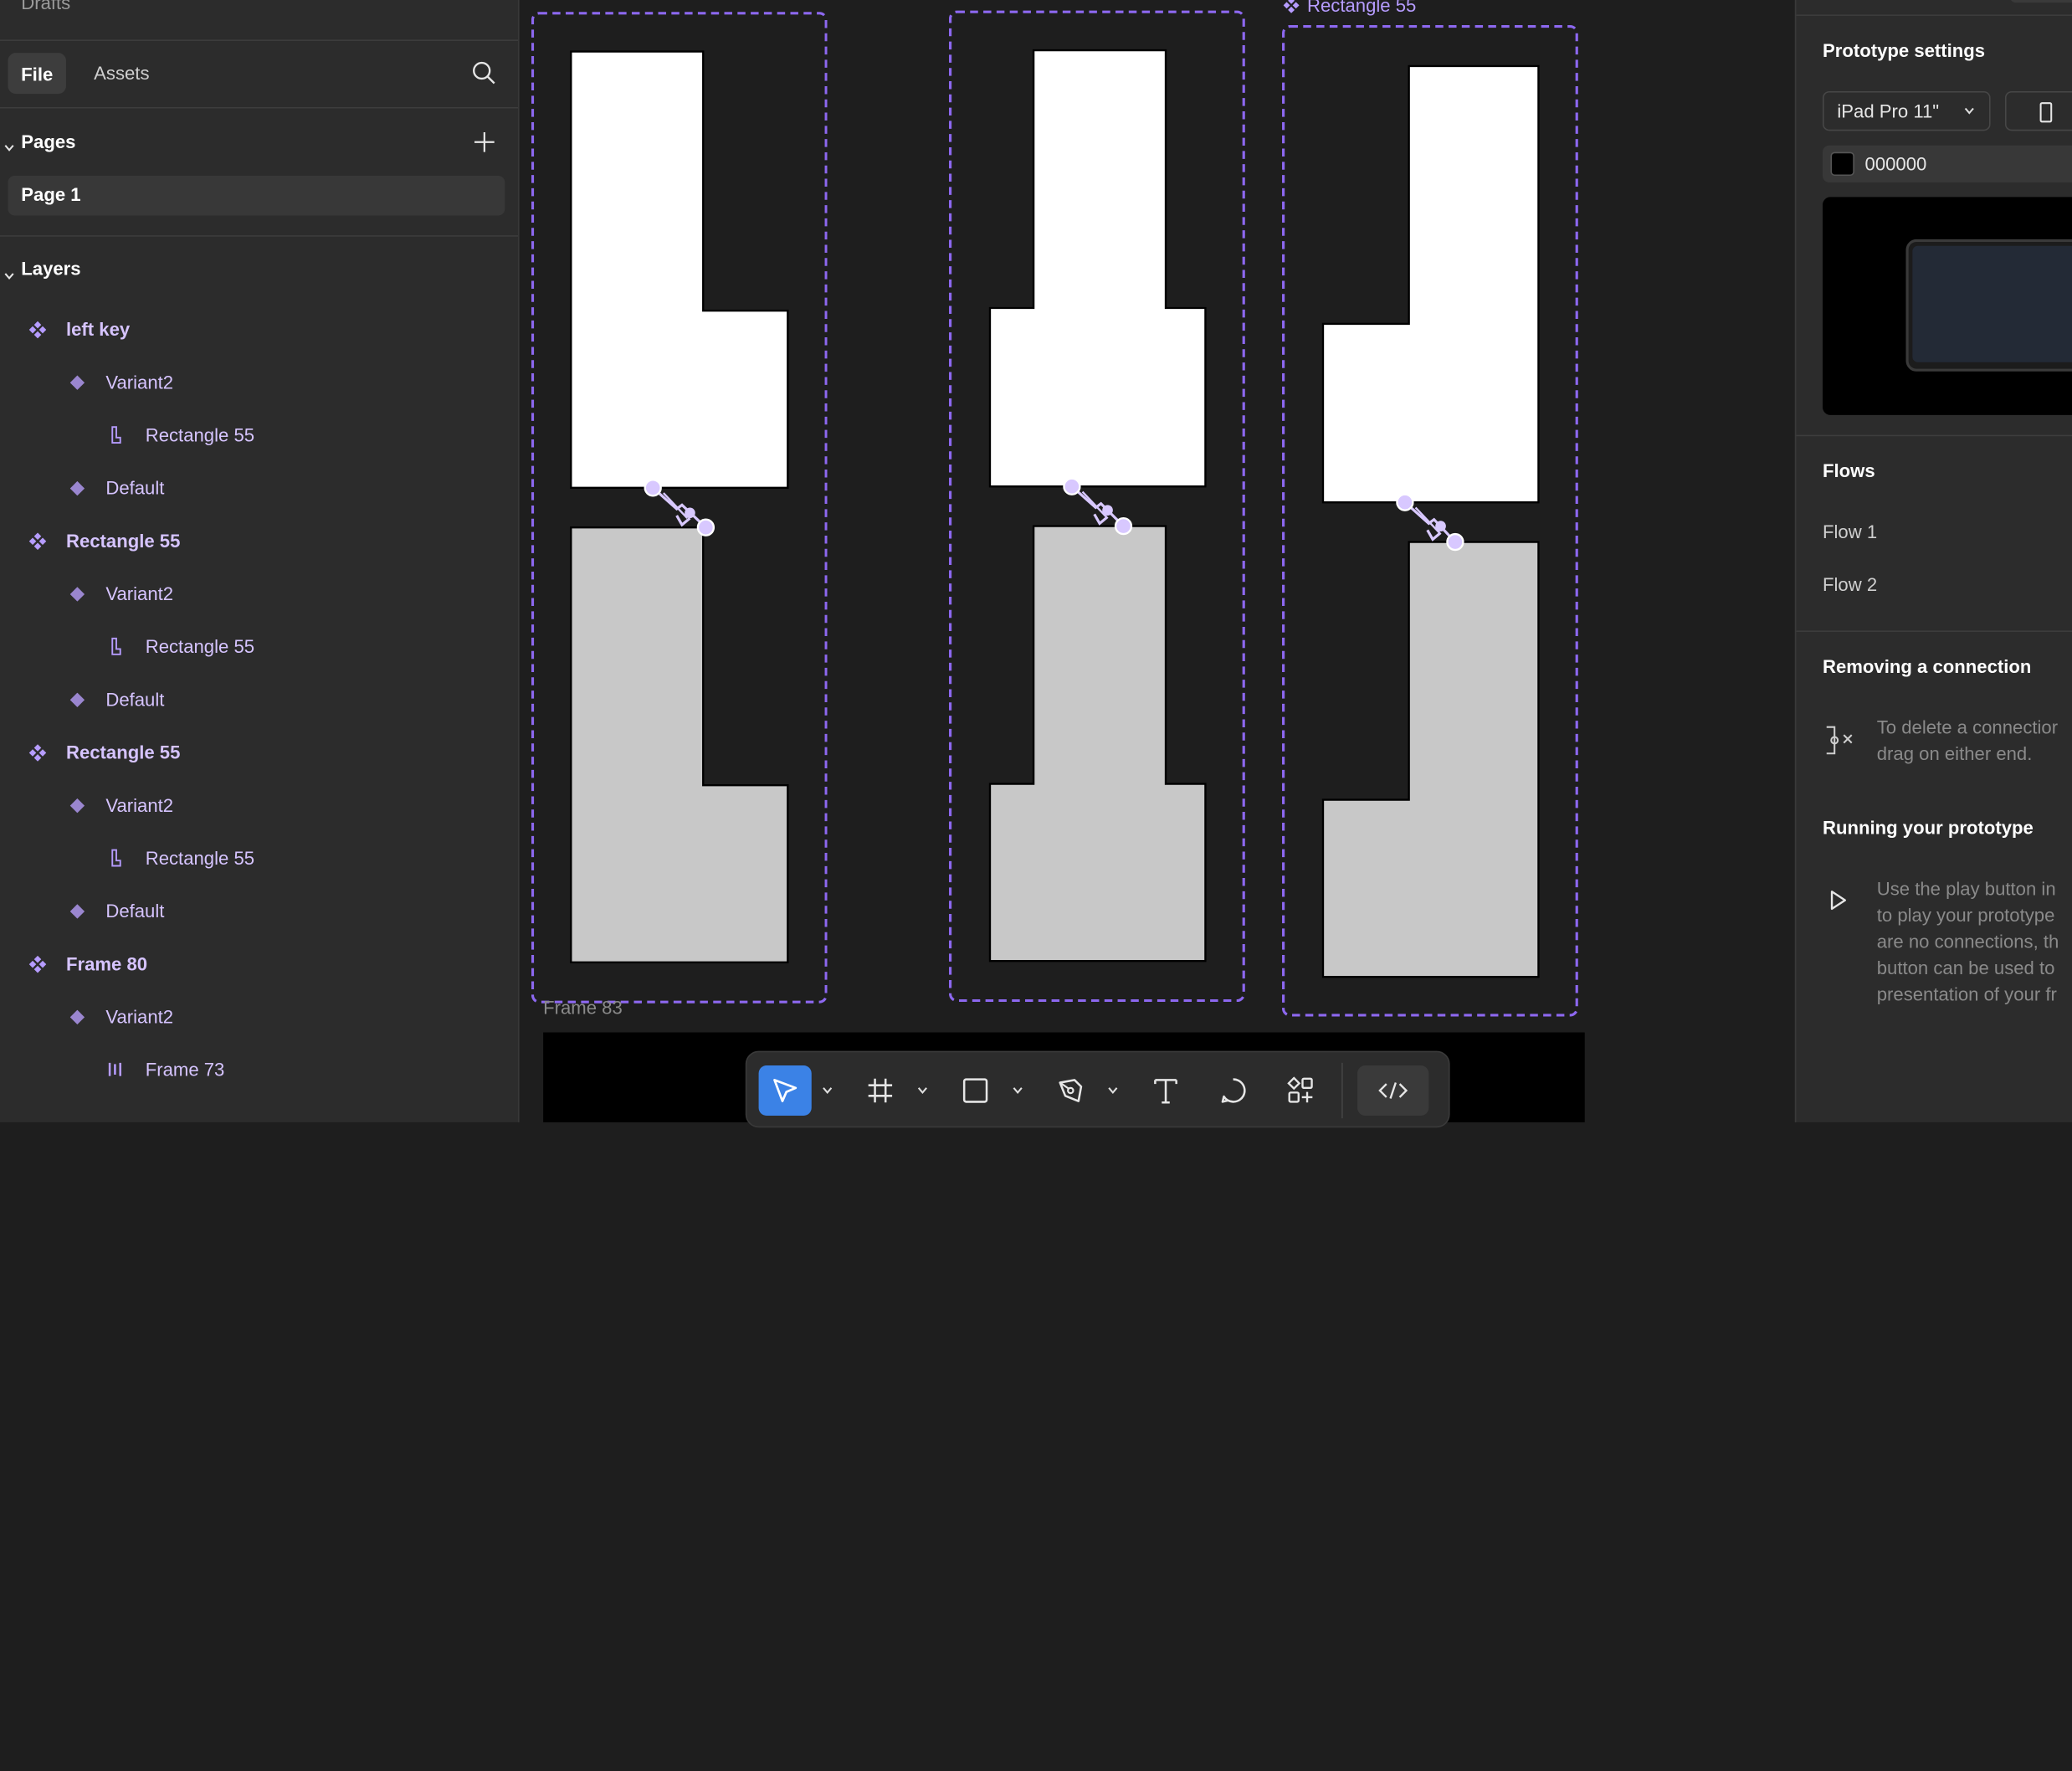 Image resolution: width=2072 pixels, height=1771 pixels. I want to click on text-tool-button, so click(1165, 1090).